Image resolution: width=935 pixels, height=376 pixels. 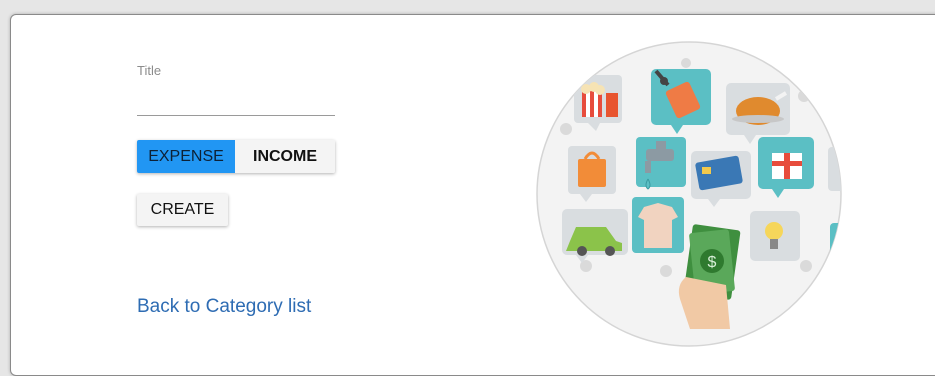 What do you see at coordinates (149, 70) in the screenshot?
I see `title-label: Title` at bounding box center [149, 70].